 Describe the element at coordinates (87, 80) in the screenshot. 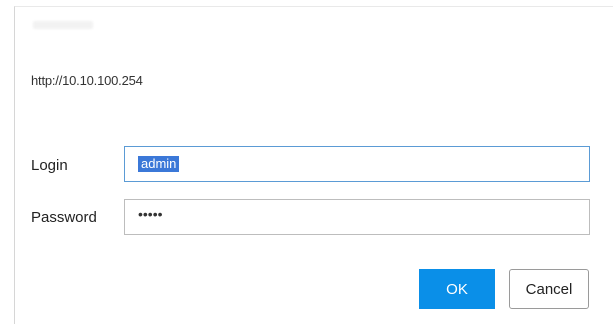

I see `server-url: http://10.10.100.254` at that location.